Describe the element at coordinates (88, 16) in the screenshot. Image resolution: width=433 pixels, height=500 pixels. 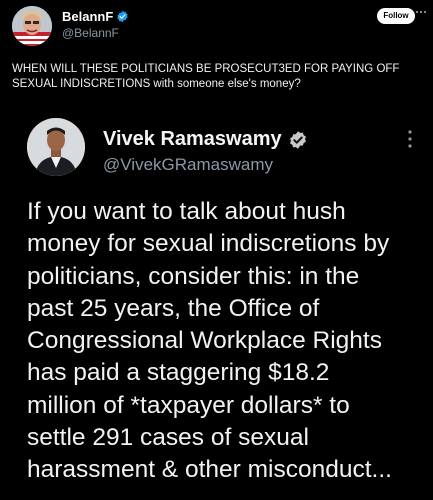
I see `author-name-label: BelannF` at that location.